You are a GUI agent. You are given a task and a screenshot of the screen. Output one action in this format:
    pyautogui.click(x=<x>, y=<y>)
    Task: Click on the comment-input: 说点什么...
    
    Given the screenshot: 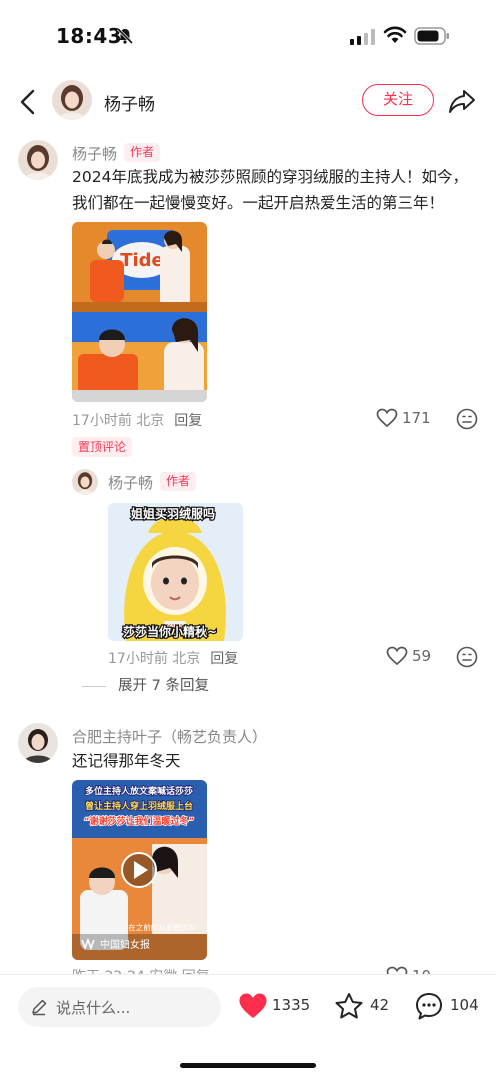 What is the action you would take?
    pyautogui.click(x=119, y=1007)
    